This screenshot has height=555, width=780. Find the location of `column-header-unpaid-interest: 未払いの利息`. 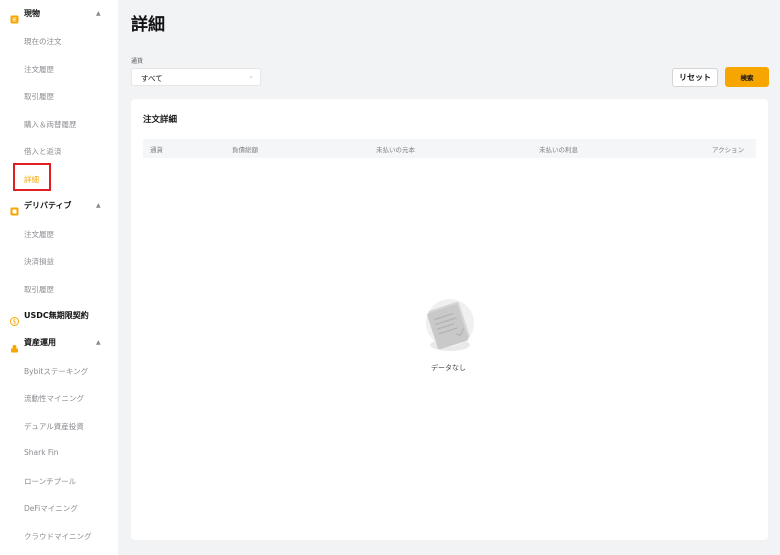

column-header-unpaid-interest: 未払いの利息 is located at coordinates (558, 150).